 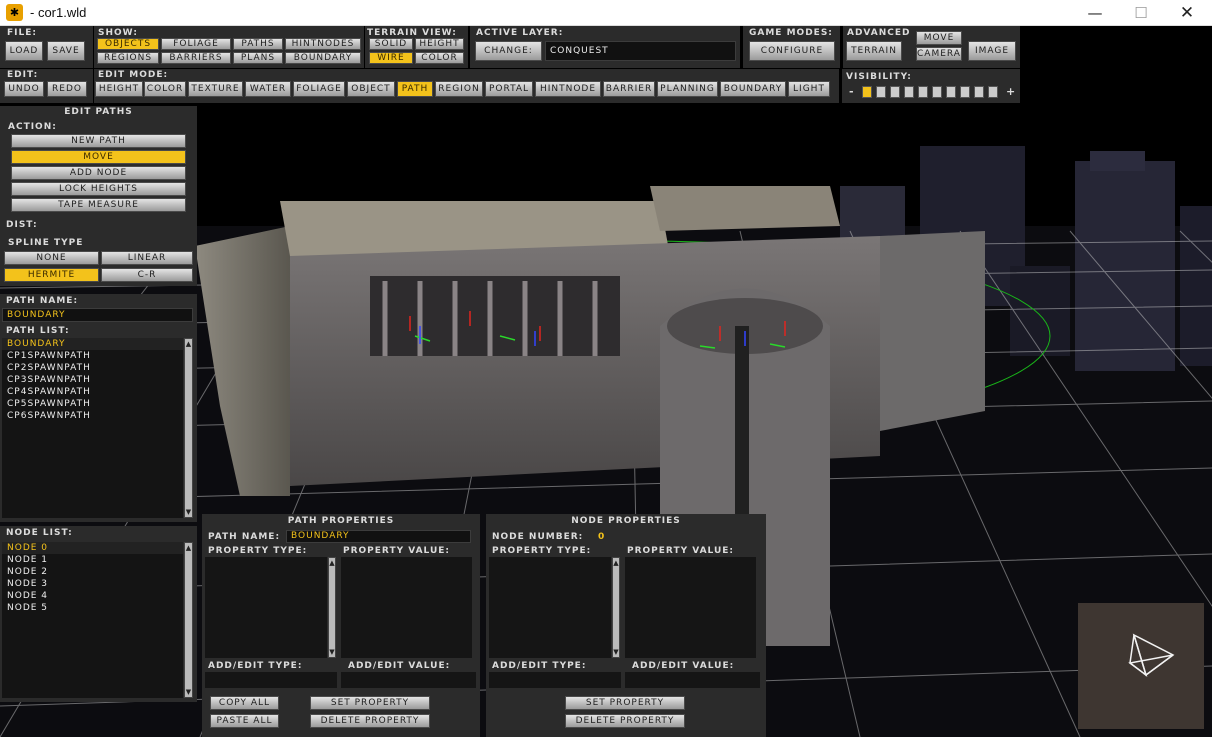 What do you see at coordinates (92, 344) in the screenshot?
I see `path-list-item: Boundary` at bounding box center [92, 344].